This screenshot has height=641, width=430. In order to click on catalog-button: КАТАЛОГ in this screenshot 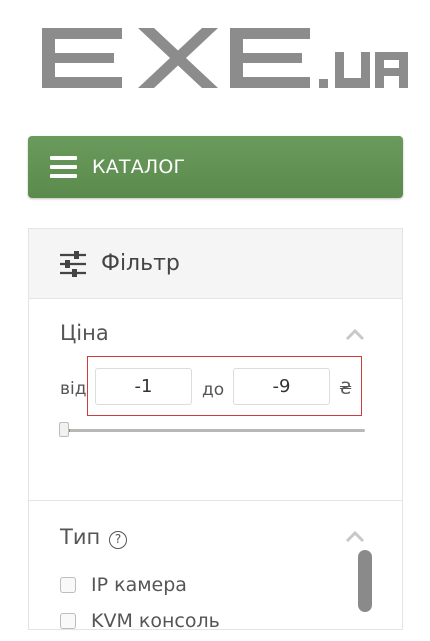, I will do `click(215, 167)`.